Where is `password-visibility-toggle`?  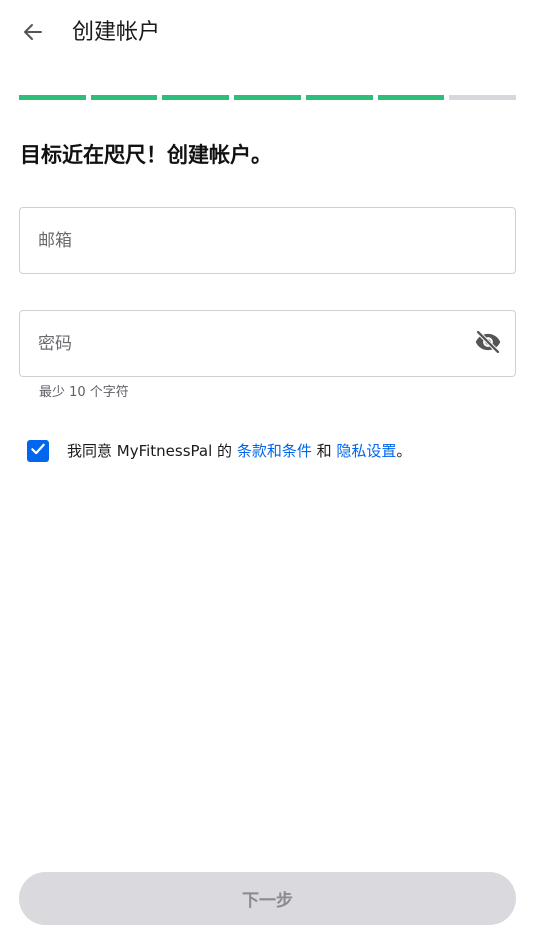
password-visibility-toggle is located at coordinates (488, 344).